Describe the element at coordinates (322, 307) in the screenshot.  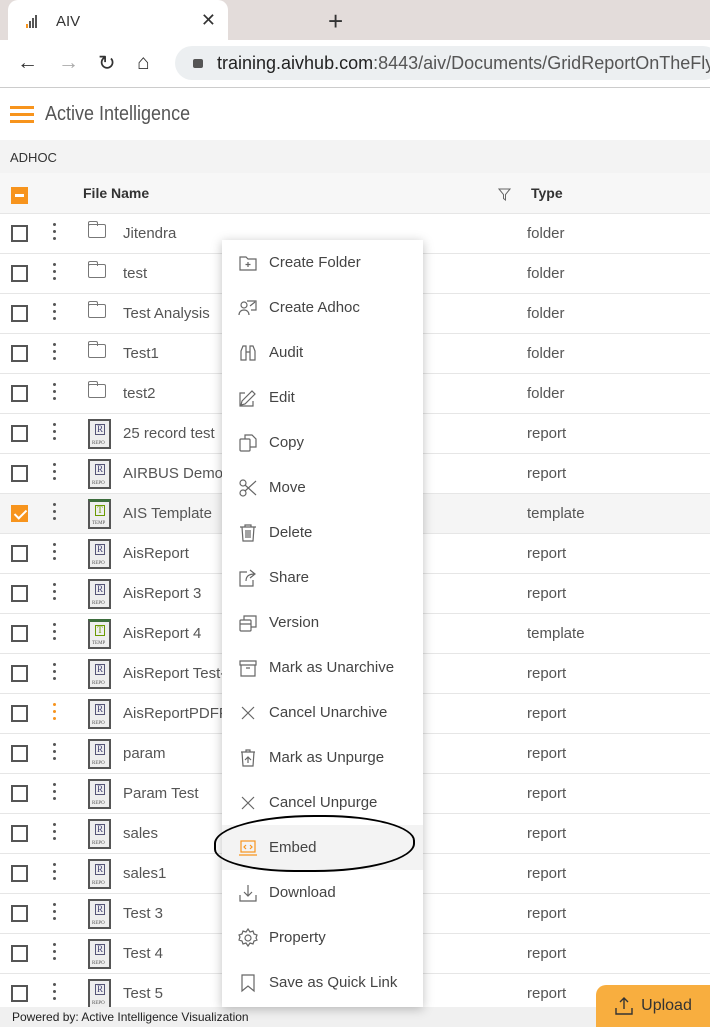
I see `menu-item-create-adhoc: Create Adhoc` at that location.